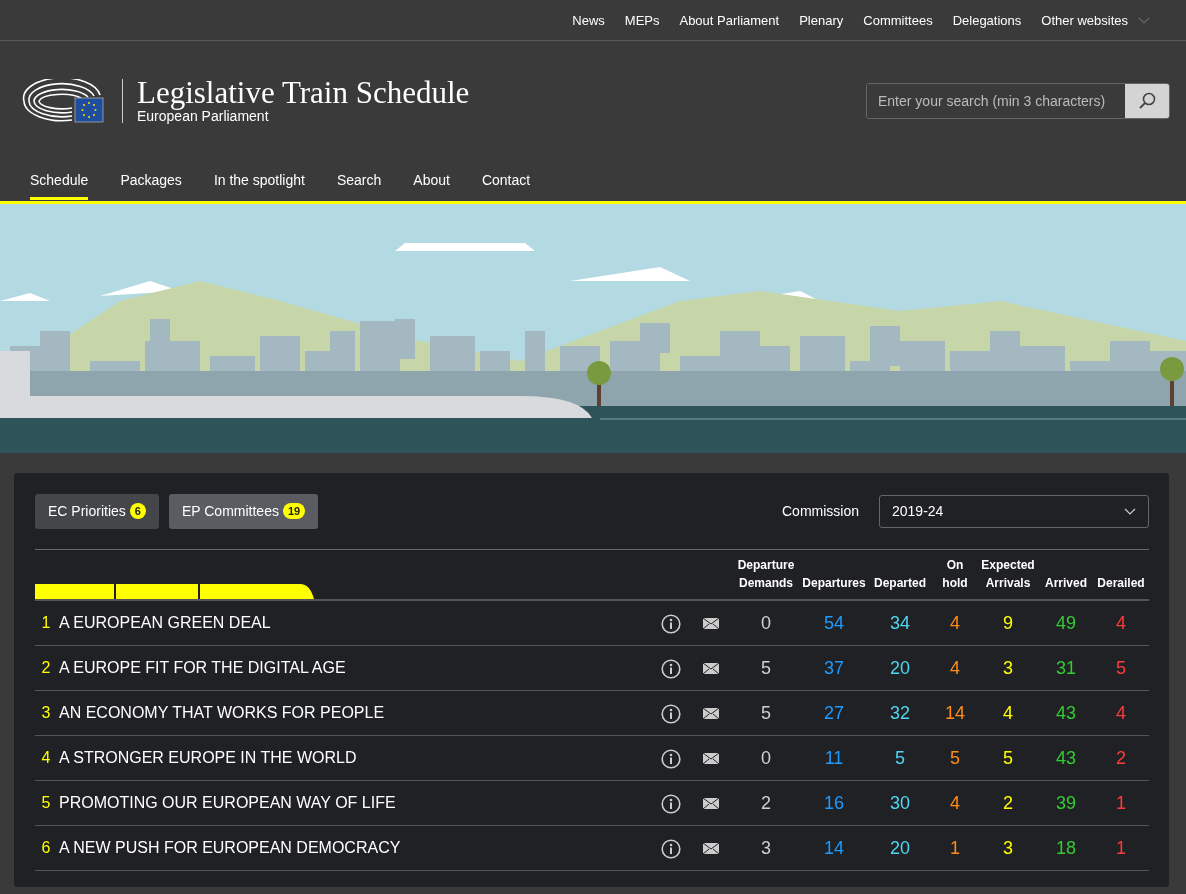 The height and width of the screenshot is (894, 1186). I want to click on row-number: 5, so click(46, 802).